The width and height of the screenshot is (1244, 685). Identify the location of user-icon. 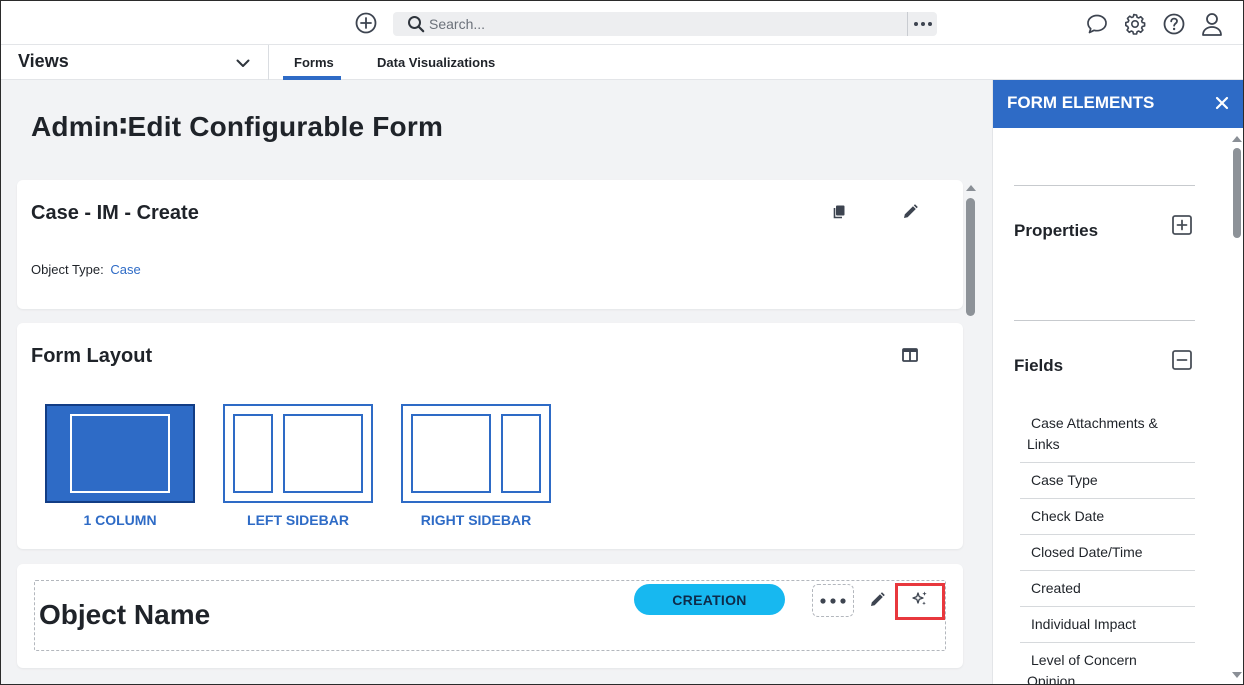
(1212, 24).